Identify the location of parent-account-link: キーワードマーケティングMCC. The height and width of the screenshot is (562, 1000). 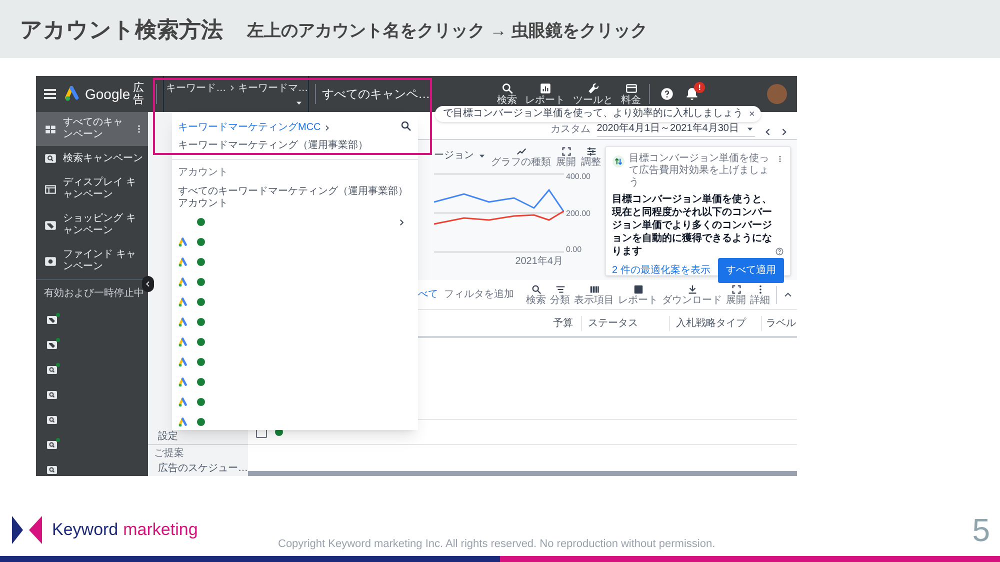
(273, 127).